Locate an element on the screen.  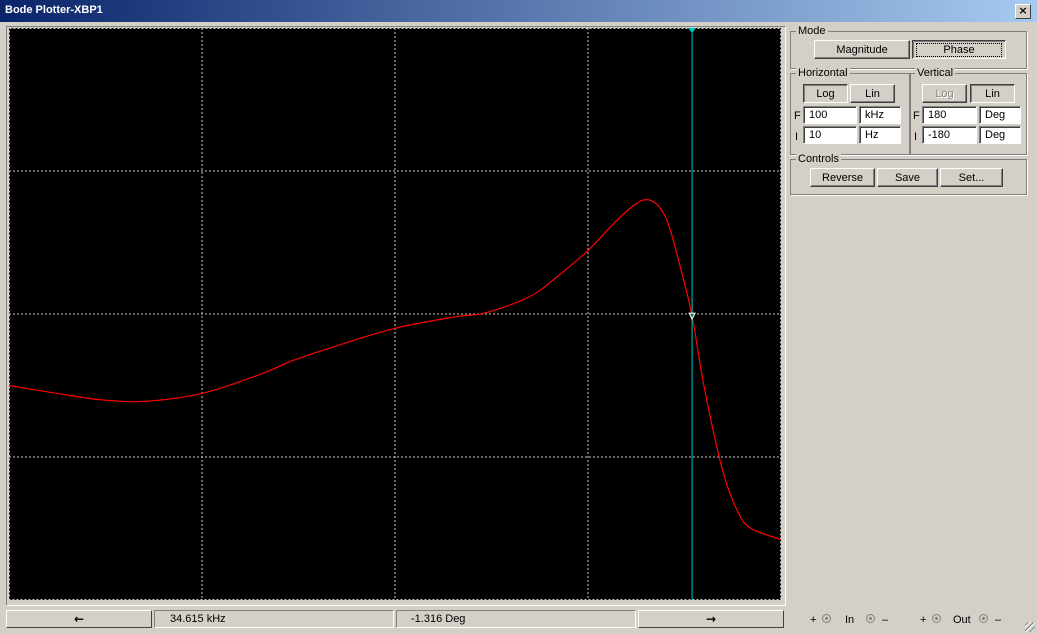
horizontal-final-value-input: 100 is located at coordinates (830, 115).